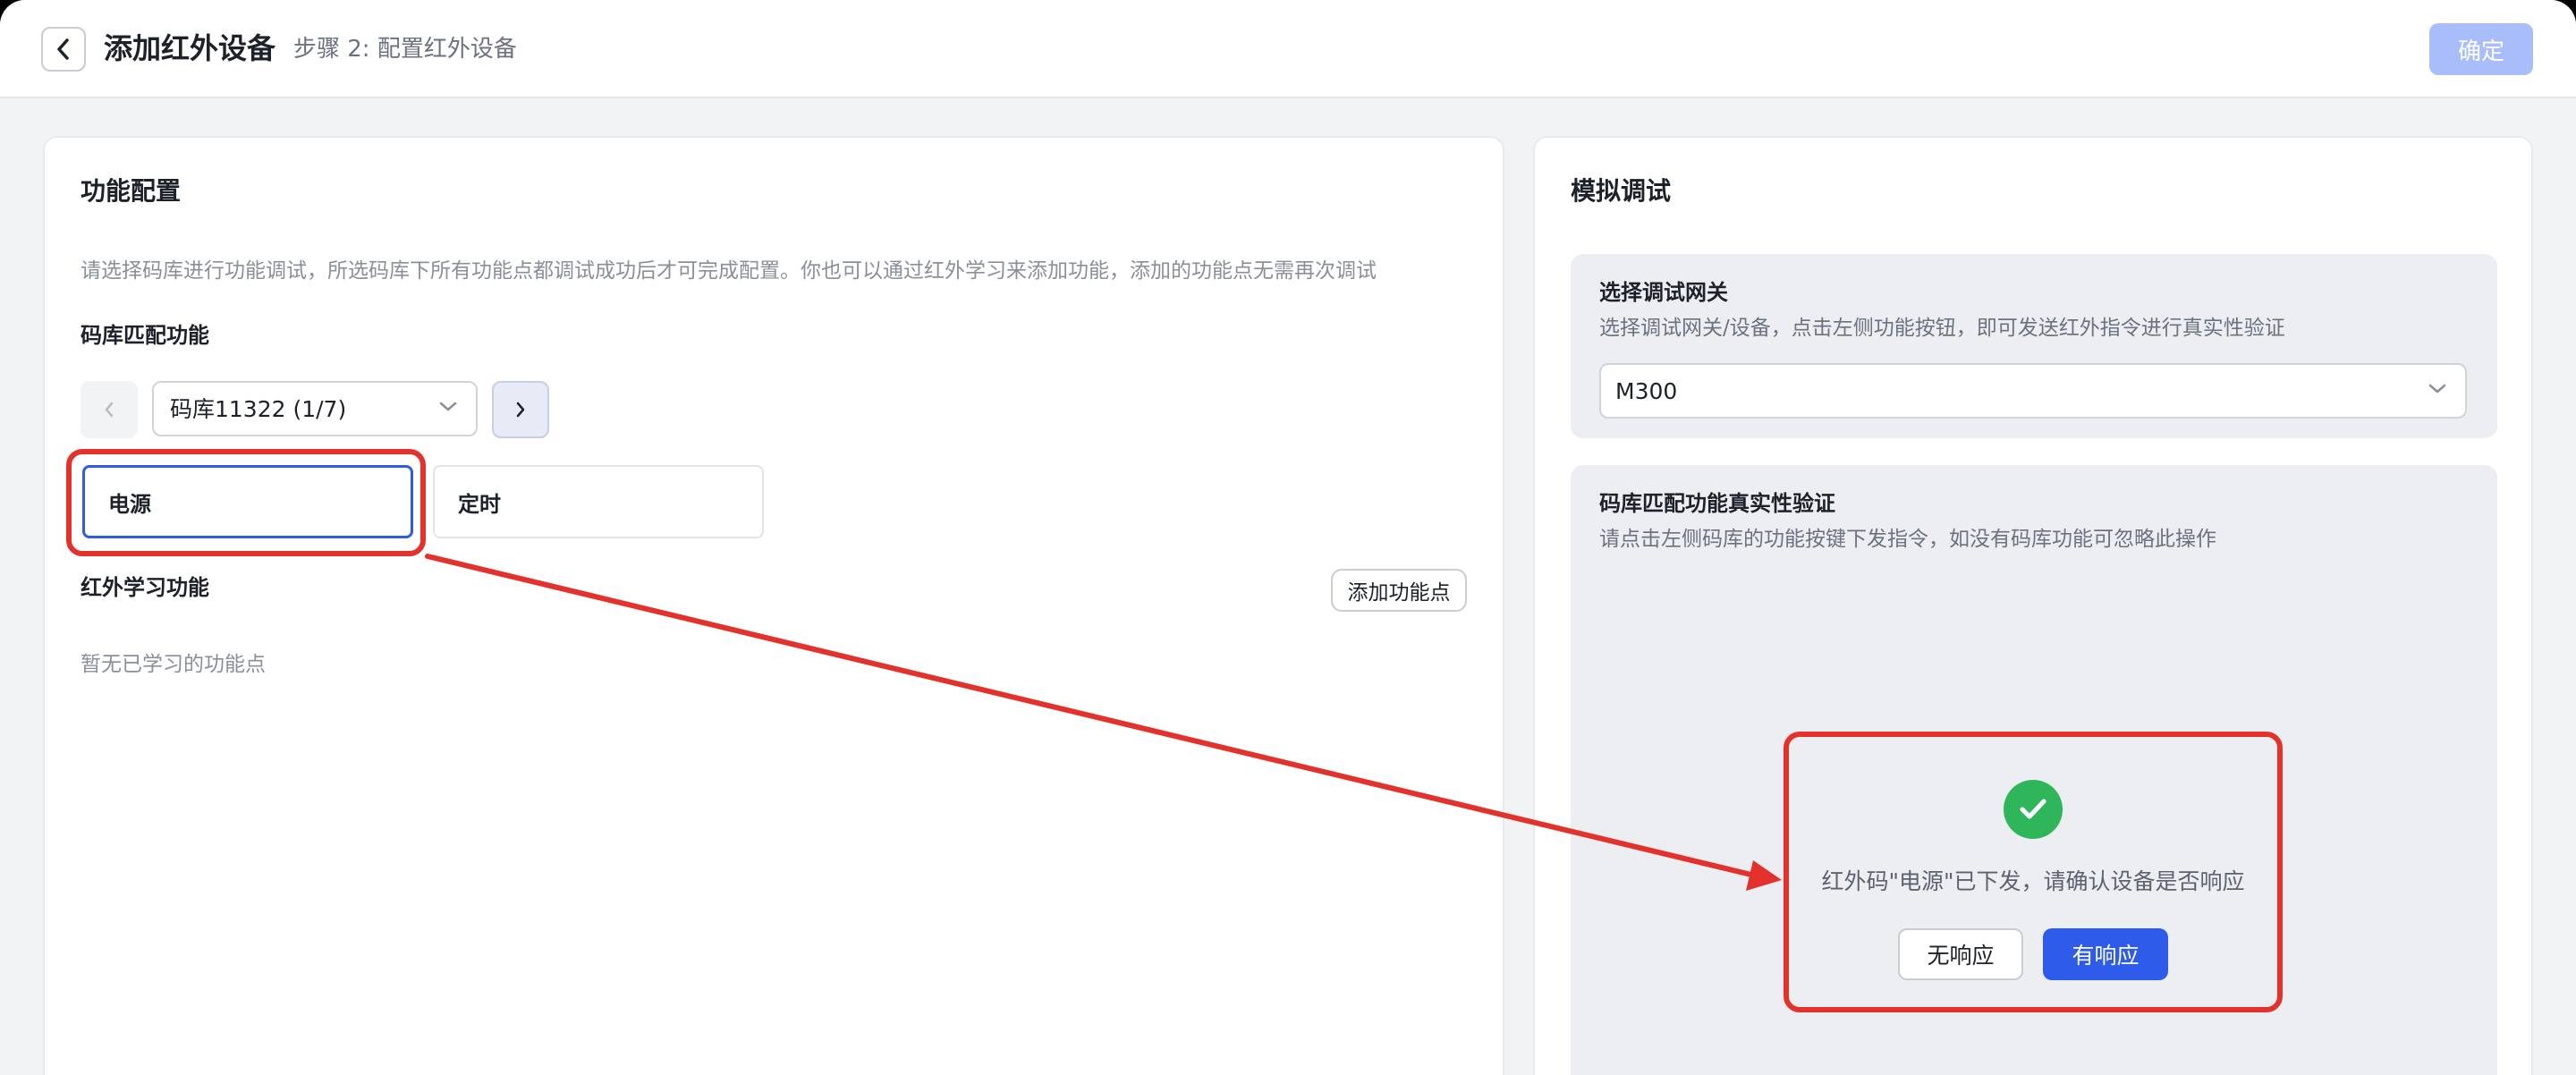 The height and width of the screenshot is (1075, 2576). Describe the element at coordinates (129, 504) in the screenshot. I see `function-power-label: 电源` at that location.